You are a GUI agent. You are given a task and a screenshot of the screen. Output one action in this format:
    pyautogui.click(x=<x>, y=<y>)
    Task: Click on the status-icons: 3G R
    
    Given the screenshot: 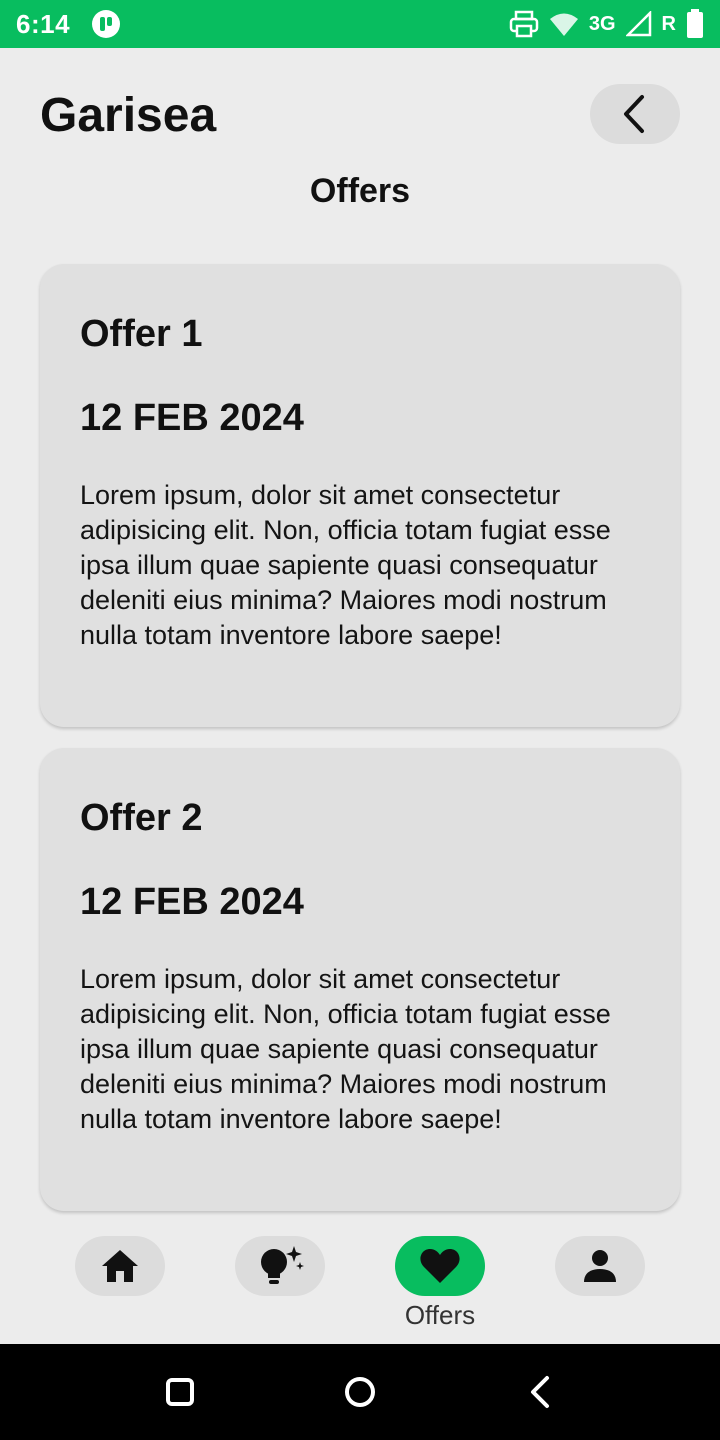 What is the action you would take?
    pyautogui.click(x=606, y=24)
    